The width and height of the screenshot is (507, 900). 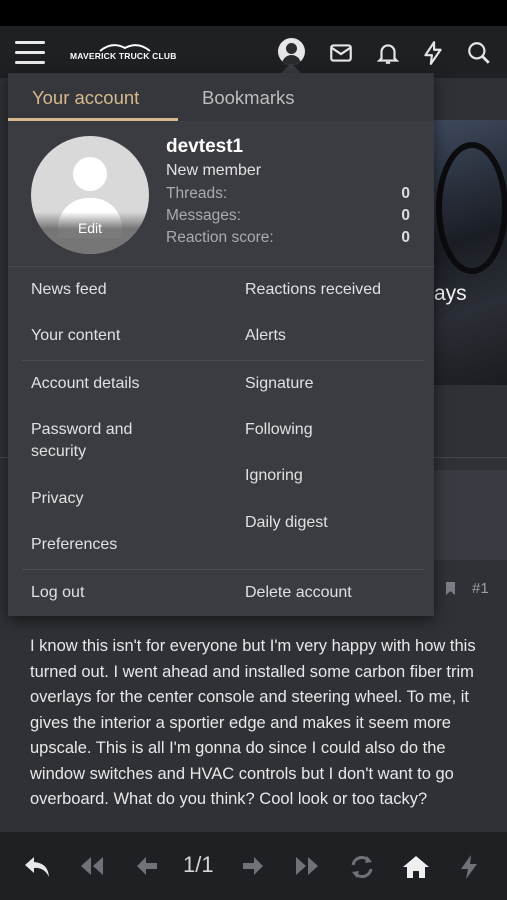 I want to click on page-indicator: 1/1, so click(x=198, y=865).